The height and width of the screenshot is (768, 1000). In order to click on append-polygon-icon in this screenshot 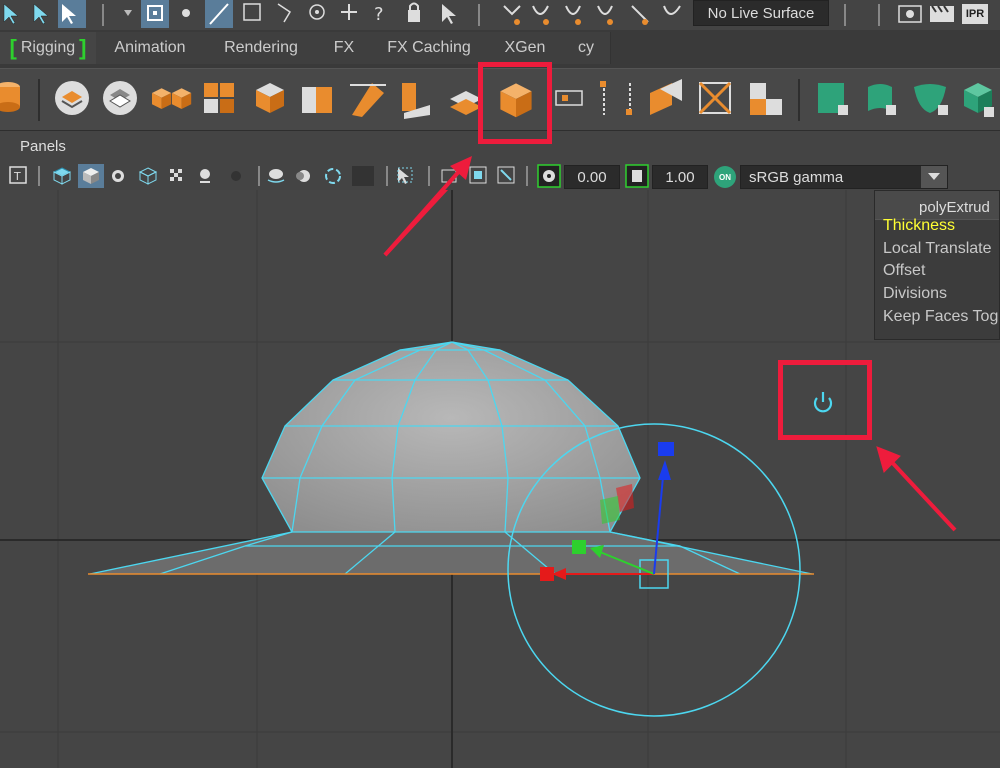, I will do `click(666, 97)`.